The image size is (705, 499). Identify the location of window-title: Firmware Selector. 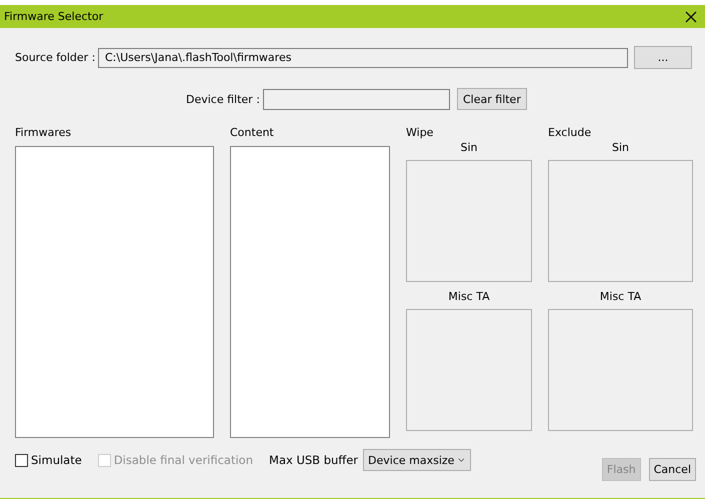
(54, 16).